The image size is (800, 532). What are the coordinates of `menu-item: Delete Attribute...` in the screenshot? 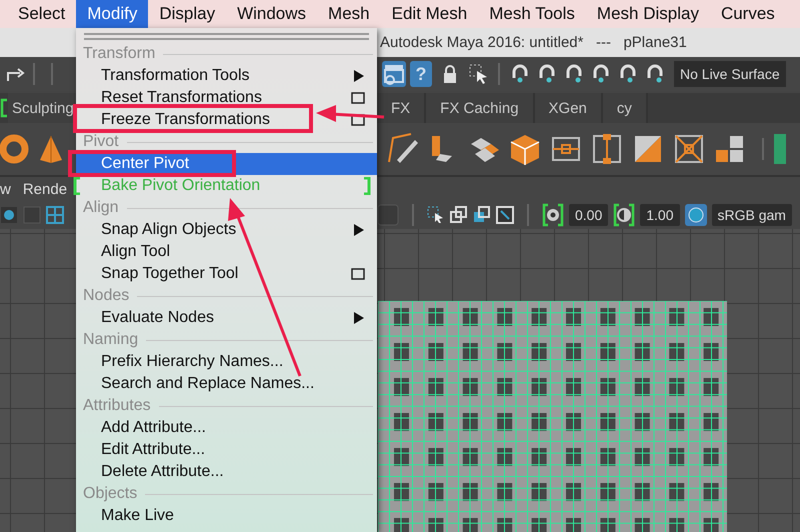 It's located at (226, 472).